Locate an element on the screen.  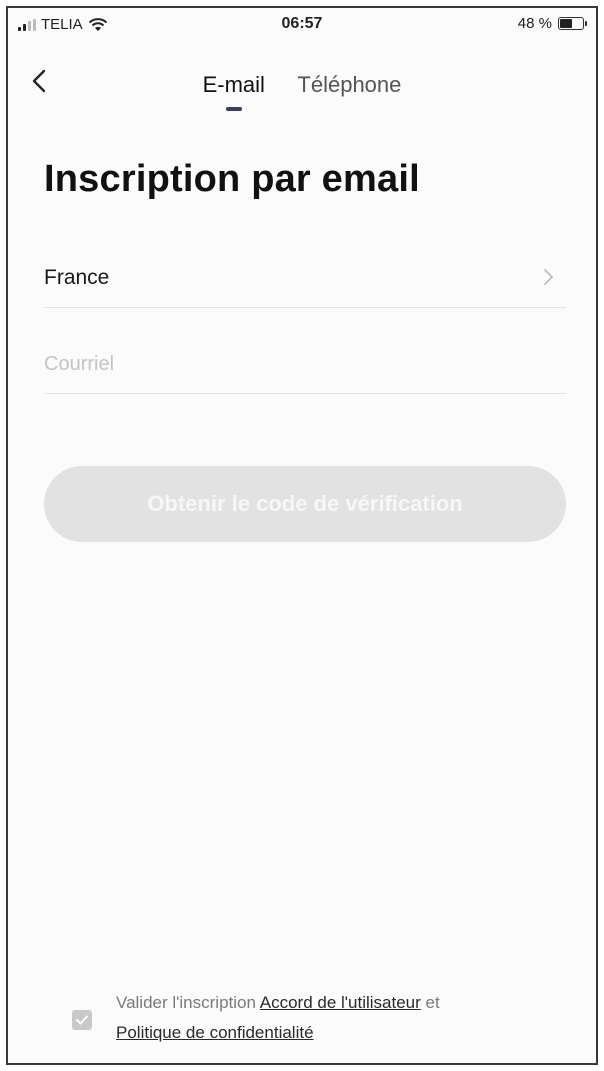
top-navigation: E-mail Téléphone is located at coordinates (302, 88).